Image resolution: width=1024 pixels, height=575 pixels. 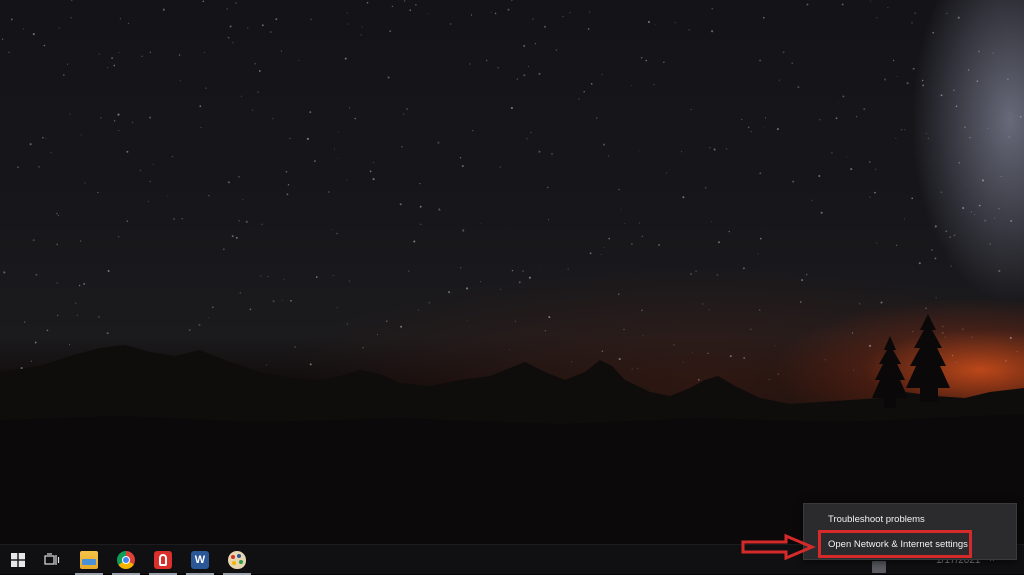 I want to click on browser-icon, so click(x=126, y=560).